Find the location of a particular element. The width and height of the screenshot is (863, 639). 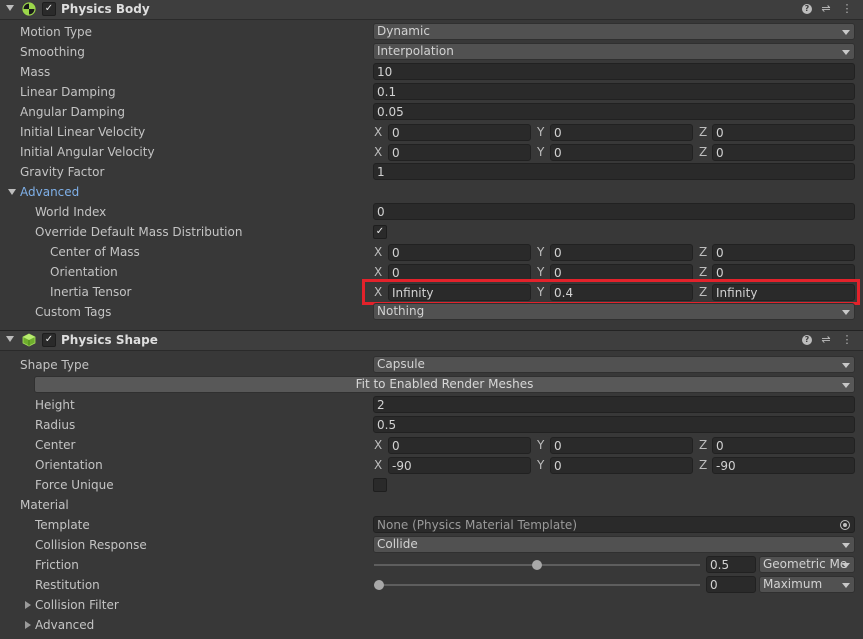

physics-shape-title: Physics Shape is located at coordinates (109, 340).